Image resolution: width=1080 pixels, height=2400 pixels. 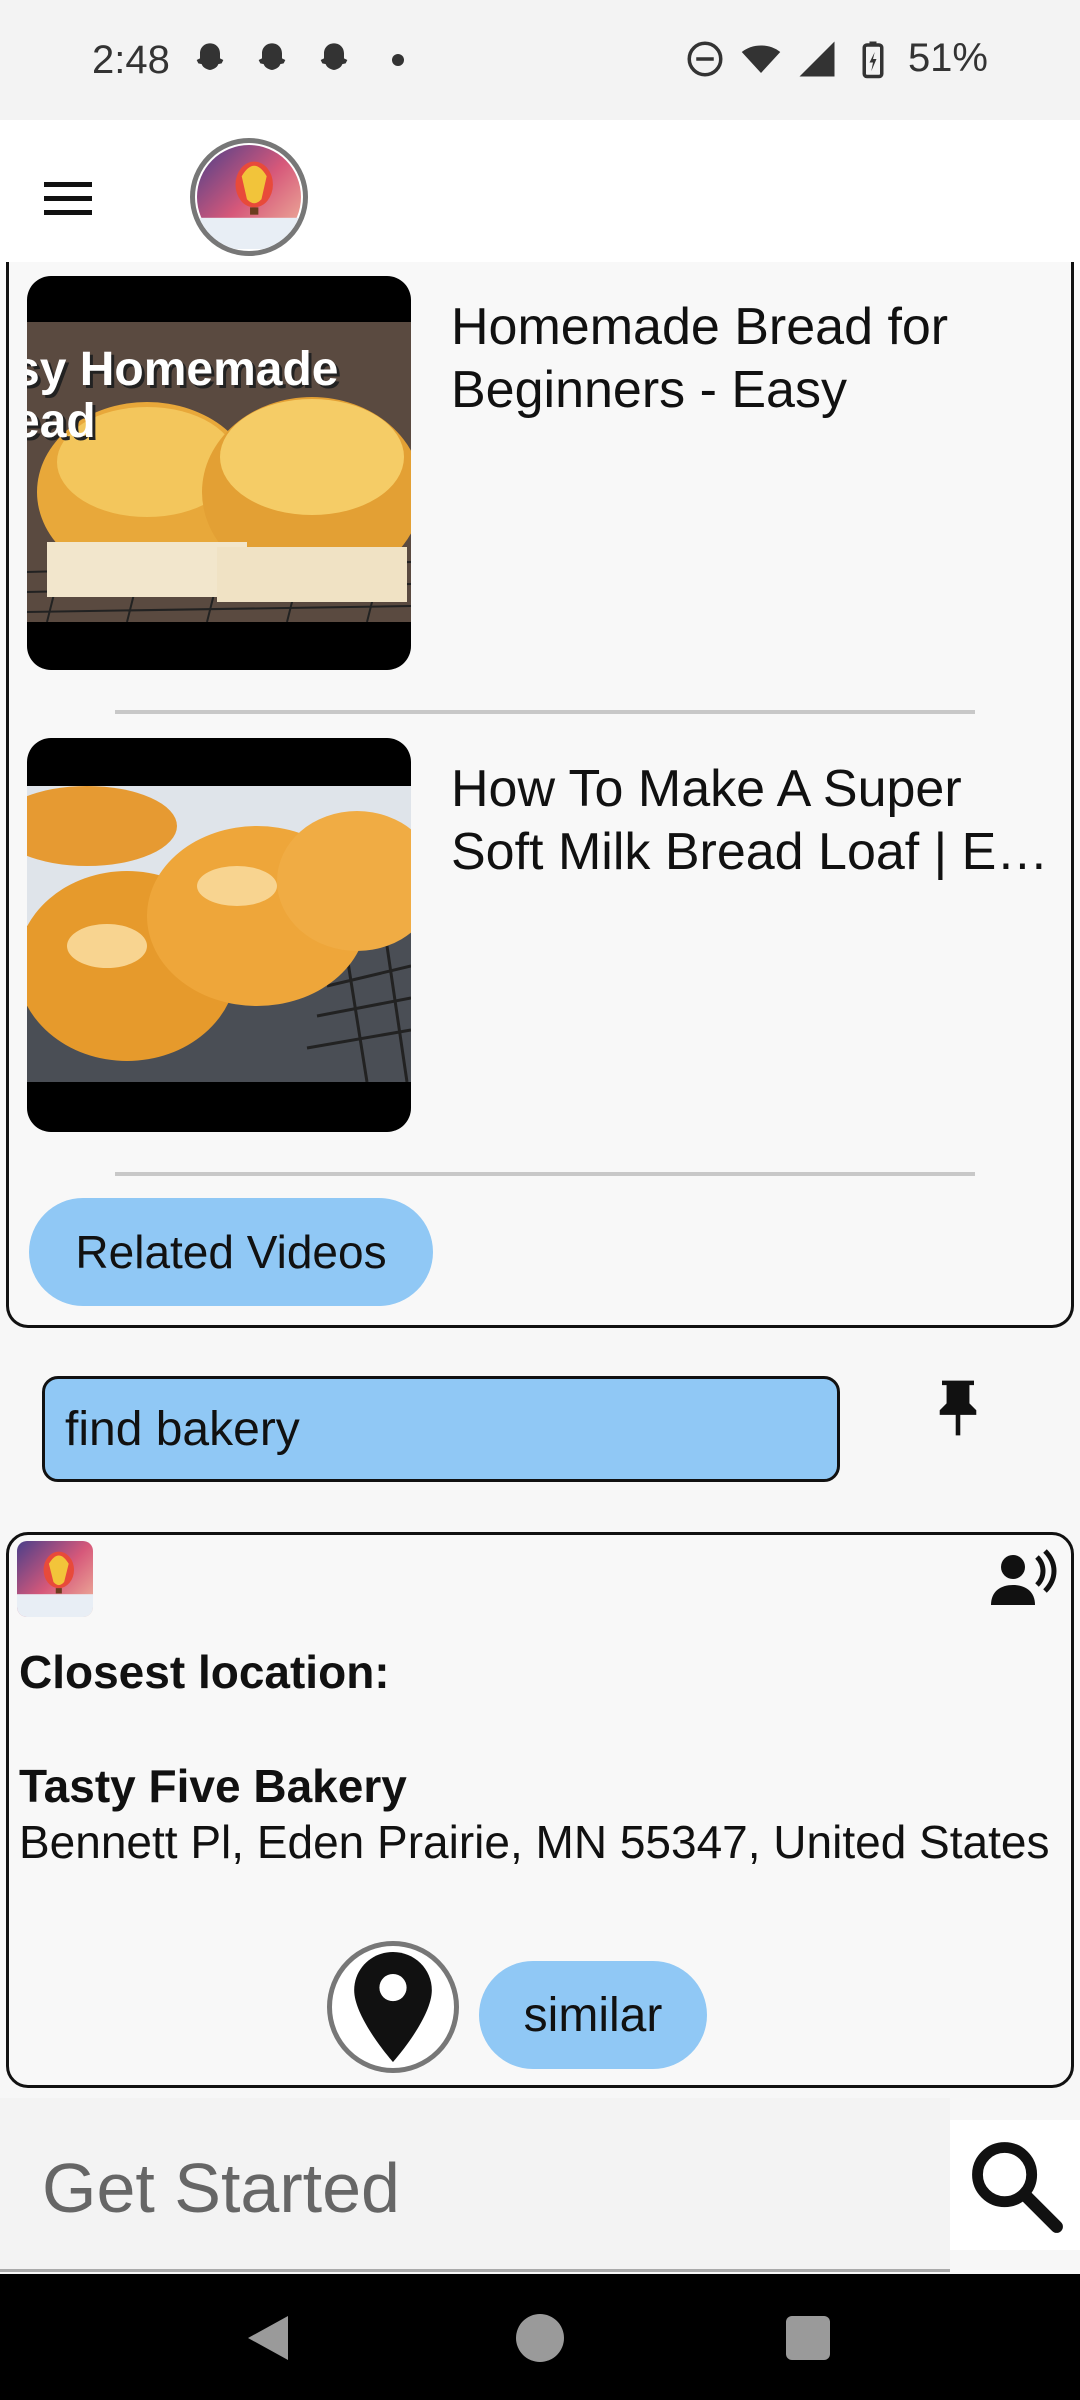 What do you see at coordinates (958, 1408) in the screenshot?
I see `pin-icon` at bounding box center [958, 1408].